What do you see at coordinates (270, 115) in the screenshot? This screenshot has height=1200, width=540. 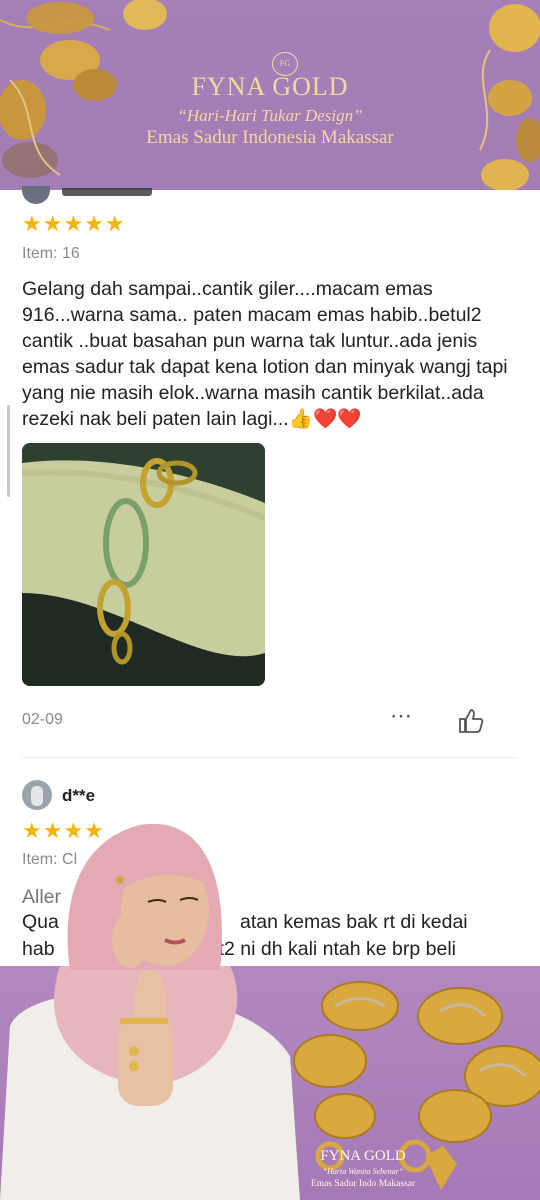 I see `brand-tagline: “Hari-Hari Tukar Design”` at bounding box center [270, 115].